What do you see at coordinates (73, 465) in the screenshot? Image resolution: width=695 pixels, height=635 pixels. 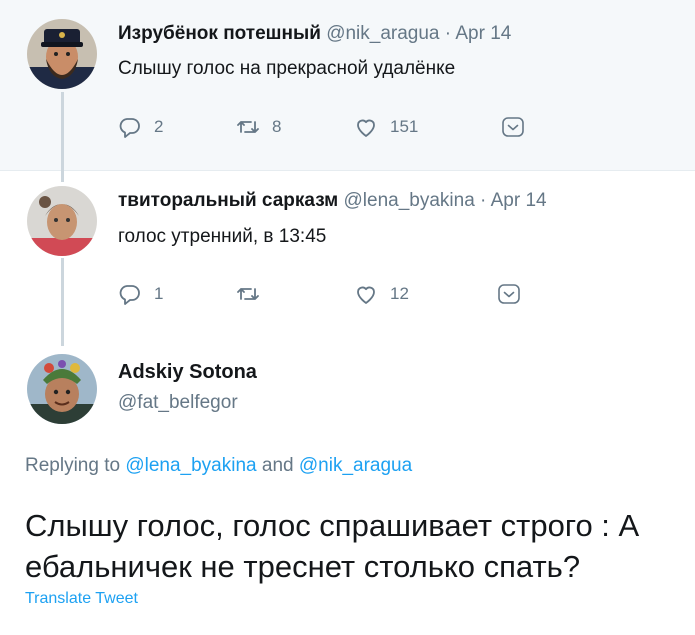 I see `replying-prefix: Replying to` at bounding box center [73, 465].